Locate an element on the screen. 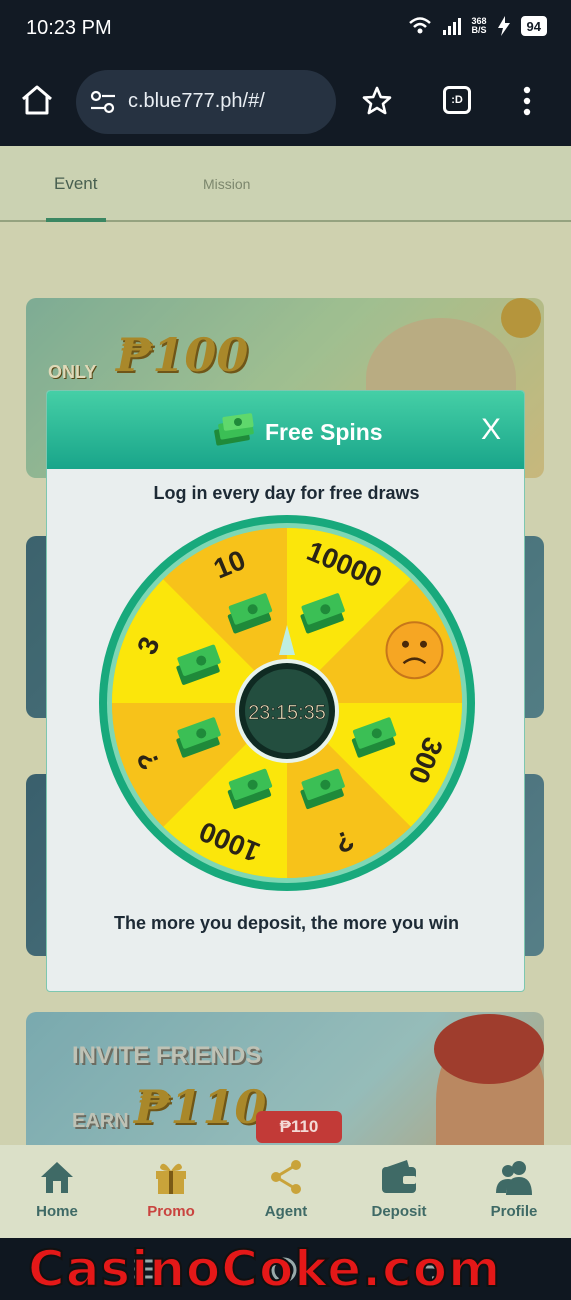  more-menu-icon is located at coordinates (527, 101).